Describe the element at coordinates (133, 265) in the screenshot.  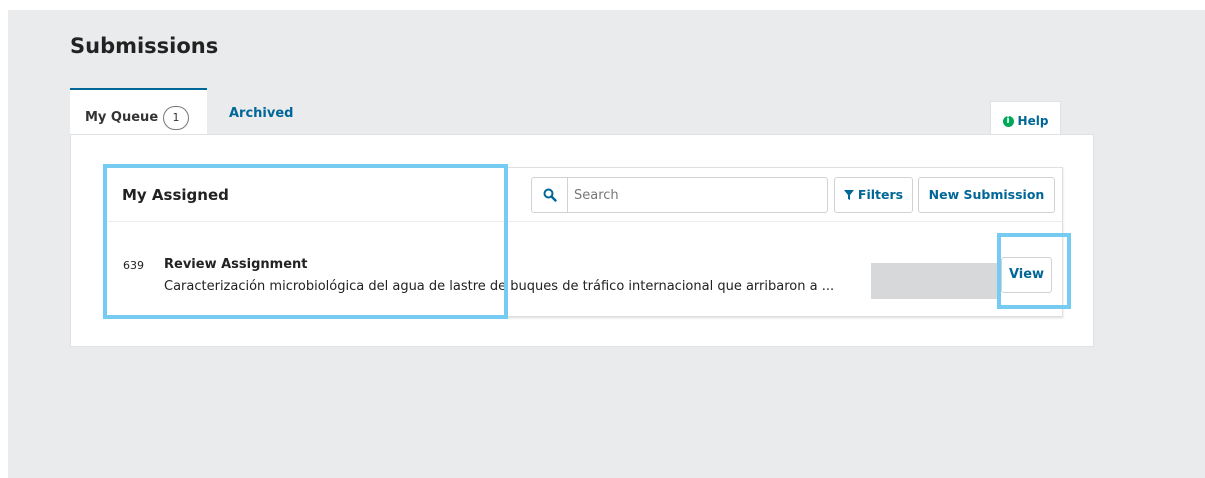
I see `submission-id: 639` at that location.